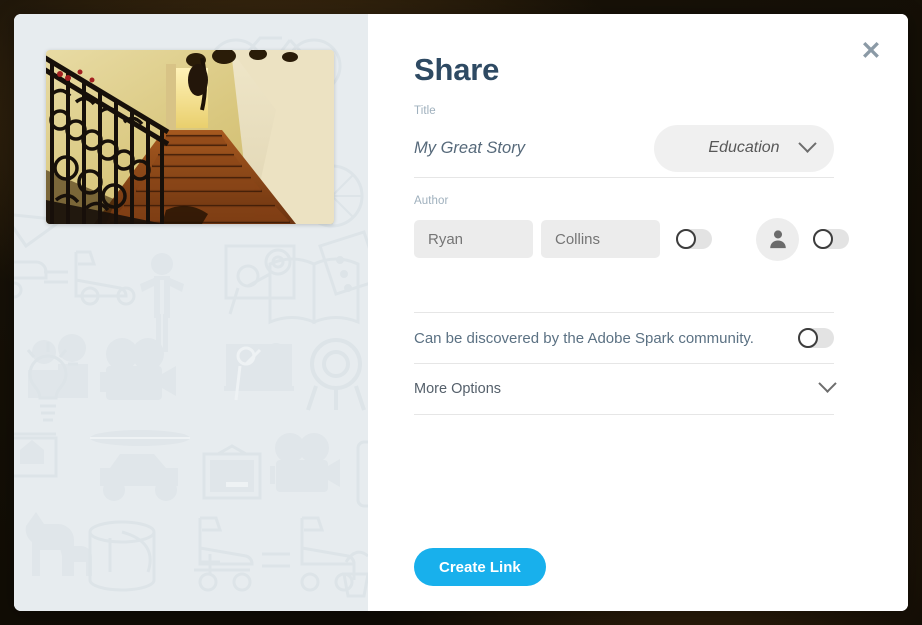 Image resolution: width=922 pixels, height=625 pixels. I want to click on create-link-button: Create Link, so click(480, 567).